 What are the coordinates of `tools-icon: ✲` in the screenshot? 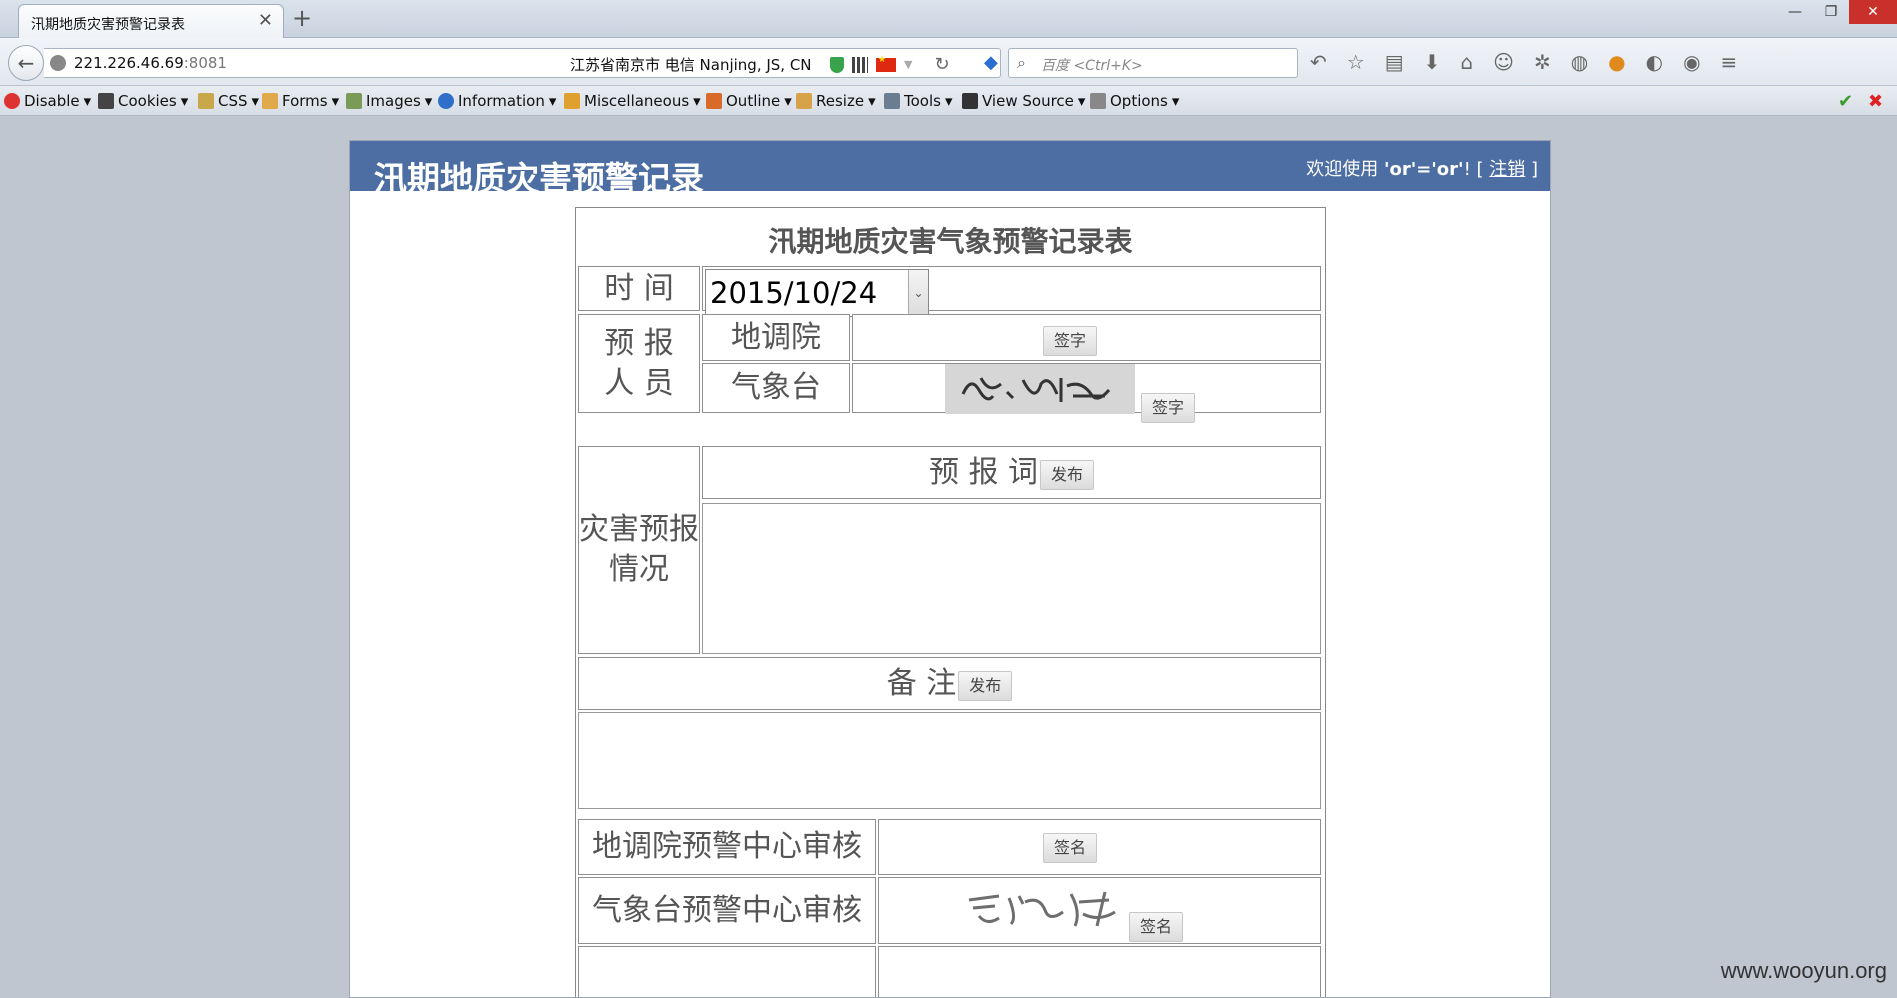 It's located at (1542, 62).